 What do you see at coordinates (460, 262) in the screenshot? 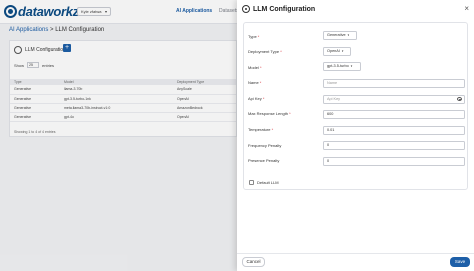
I see `save-button: Save` at bounding box center [460, 262].